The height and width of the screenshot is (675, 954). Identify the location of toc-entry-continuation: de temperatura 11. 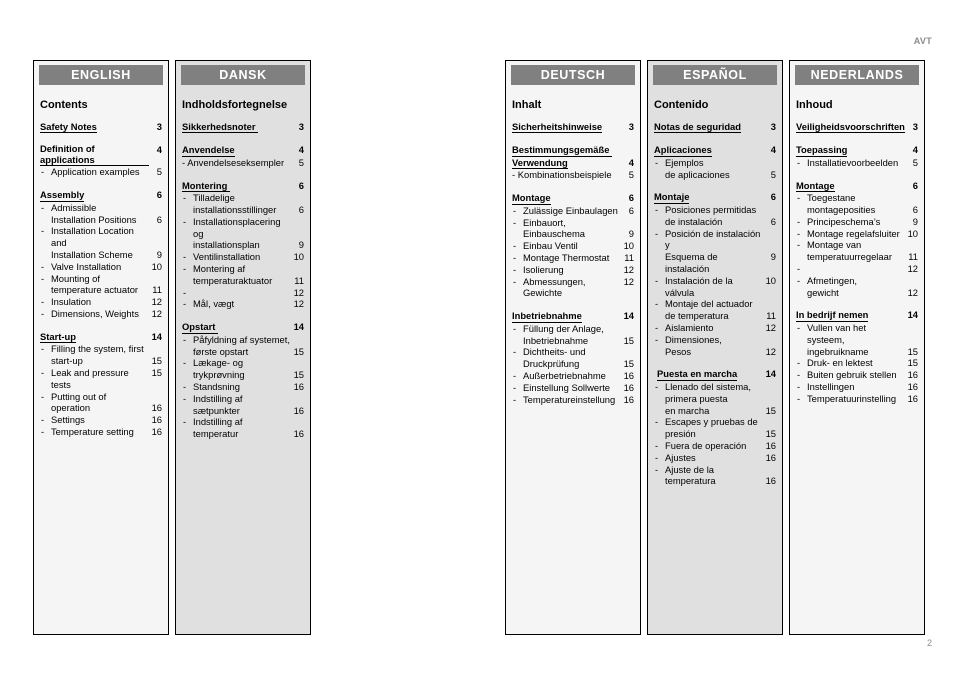
(715, 316).